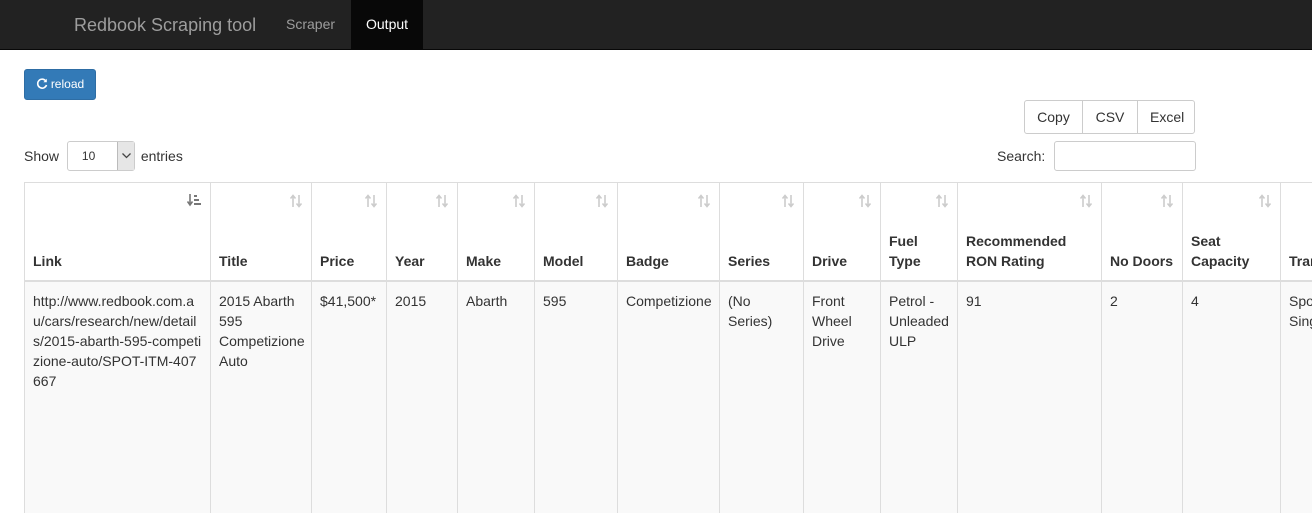  I want to click on tab-scraper: Scraper, so click(310, 24).